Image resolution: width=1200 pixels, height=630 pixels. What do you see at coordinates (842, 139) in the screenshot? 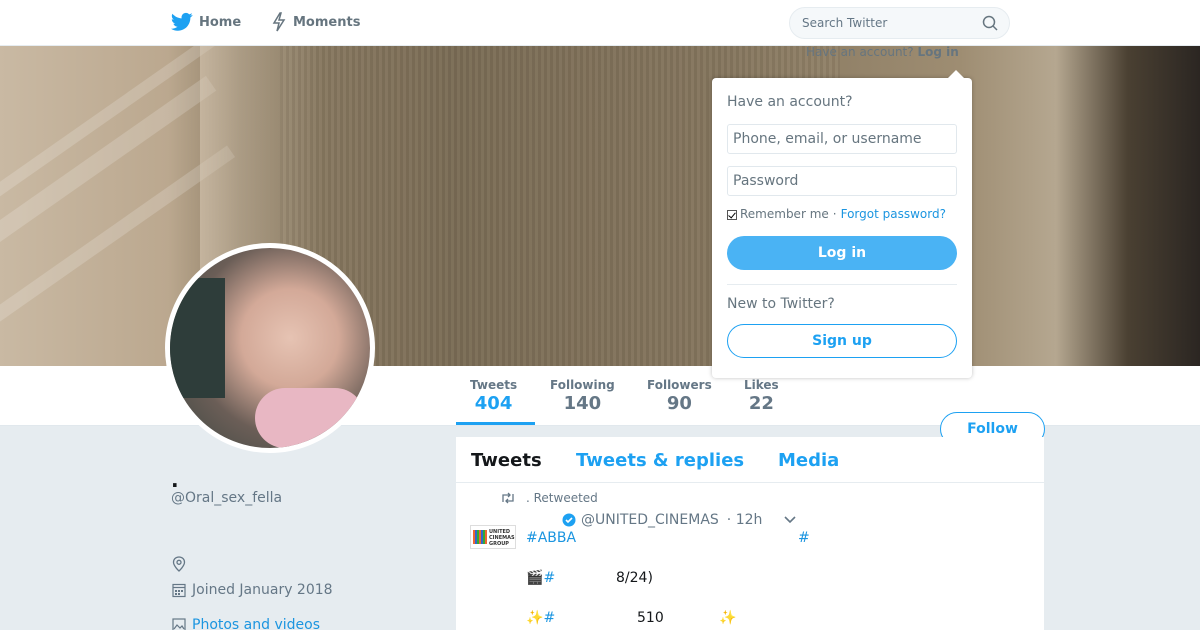
I see `username-field` at bounding box center [842, 139].